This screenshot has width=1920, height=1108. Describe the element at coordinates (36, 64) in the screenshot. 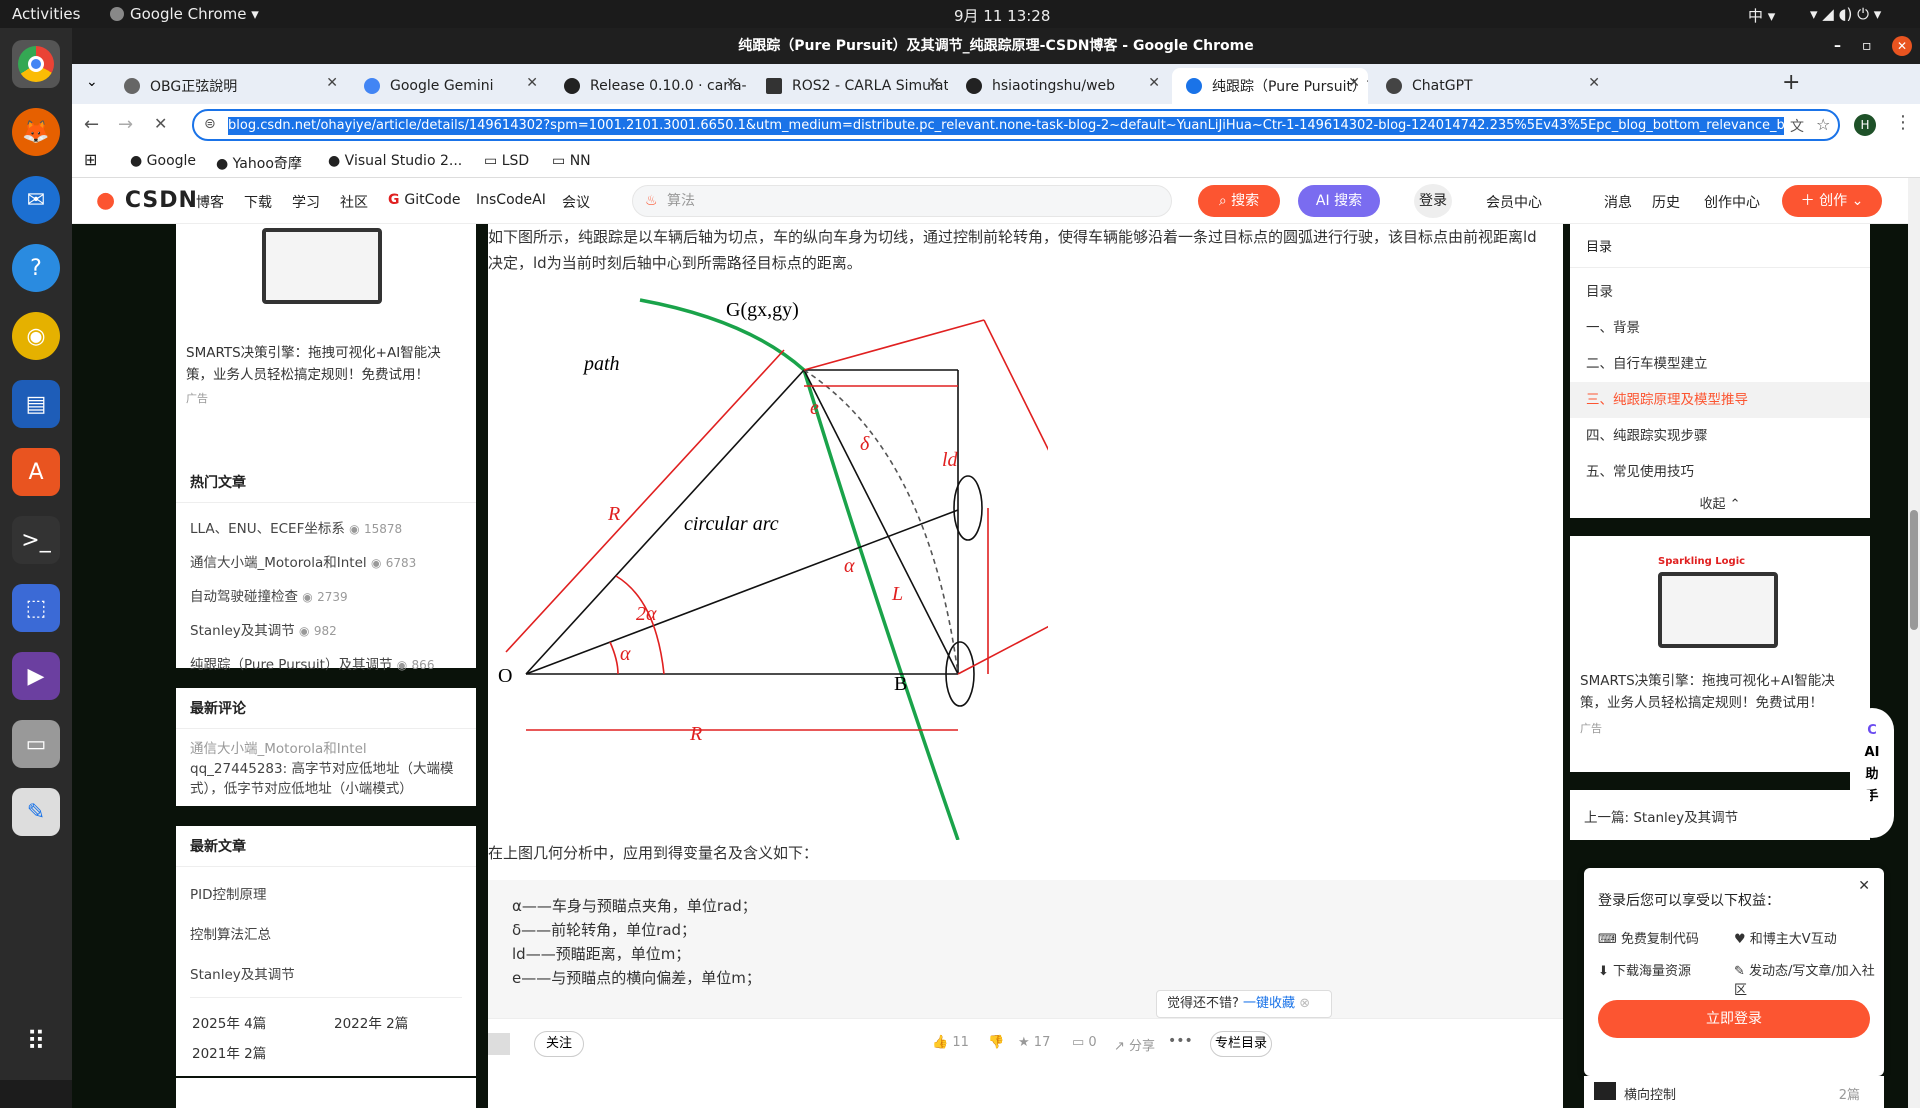

I see `chrome-launcher-icon` at that location.